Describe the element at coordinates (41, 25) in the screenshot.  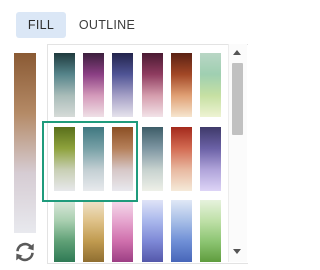
I see `tab-fill: FILL` at that location.